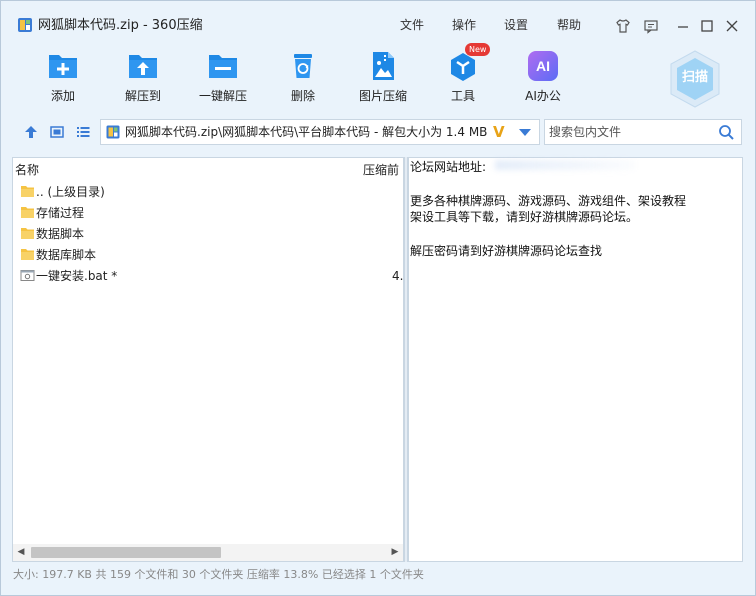 The width and height of the screenshot is (756, 596). What do you see at coordinates (223, 66) in the screenshot?
I see `one-click-extract-icon` at bounding box center [223, 66].